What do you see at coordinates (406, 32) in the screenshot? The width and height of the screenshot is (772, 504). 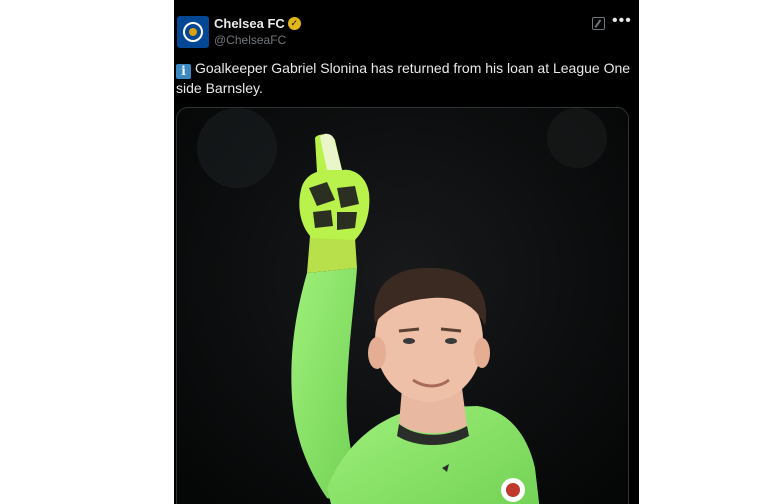 I see `tweet-header: Chelsea FC ✓ @ChelseaFC •••` at bounding box center [406, 32].